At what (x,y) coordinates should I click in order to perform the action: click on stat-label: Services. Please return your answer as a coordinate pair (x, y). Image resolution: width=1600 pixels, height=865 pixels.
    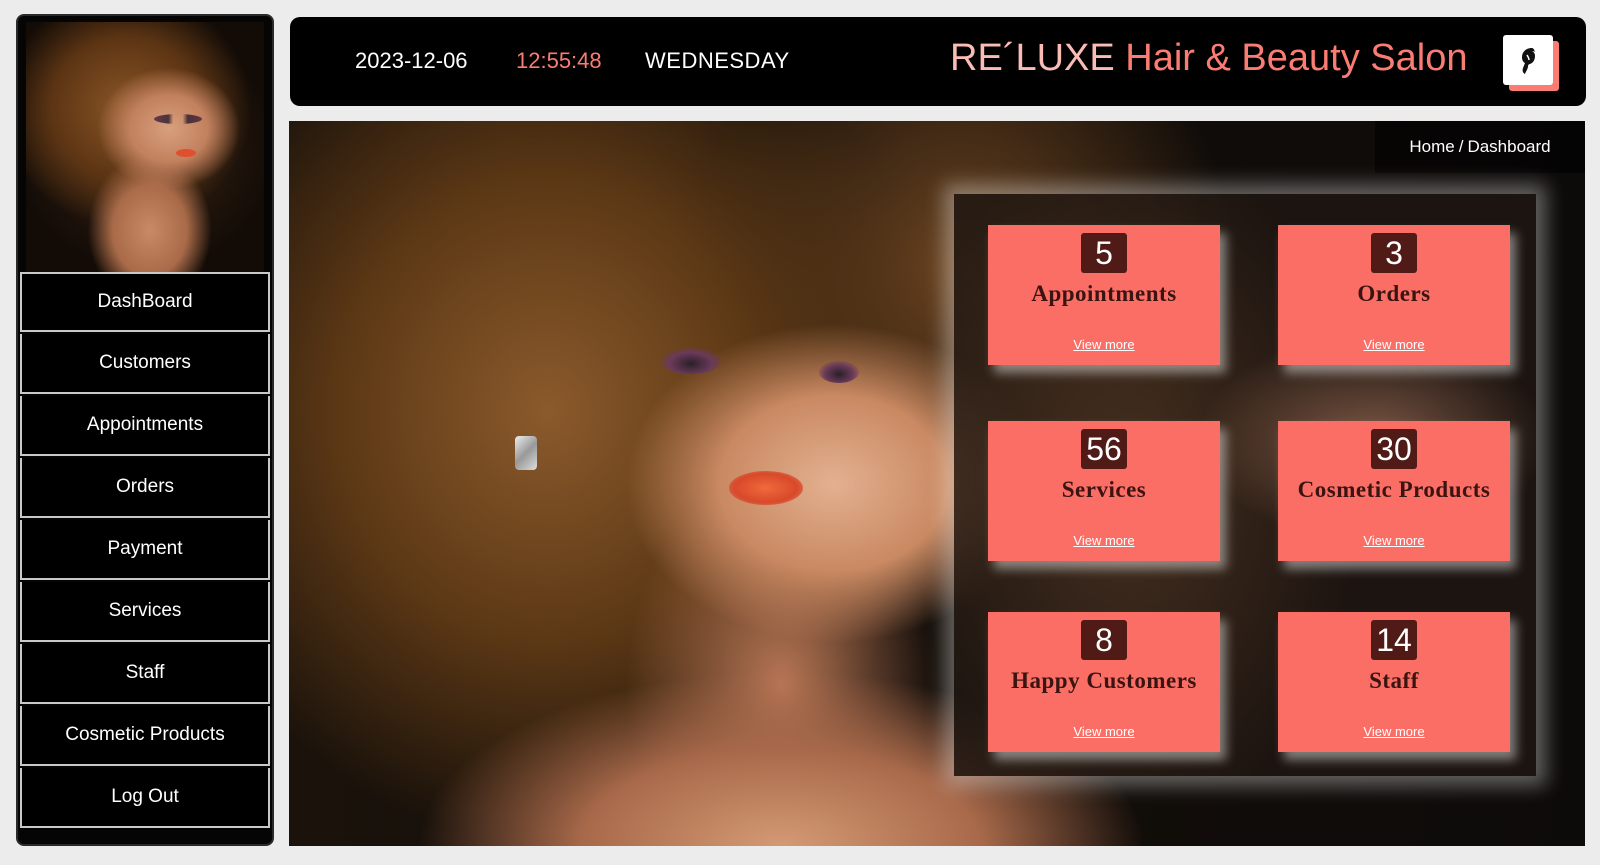
    Looking at the image, I should click on (1104, 489).